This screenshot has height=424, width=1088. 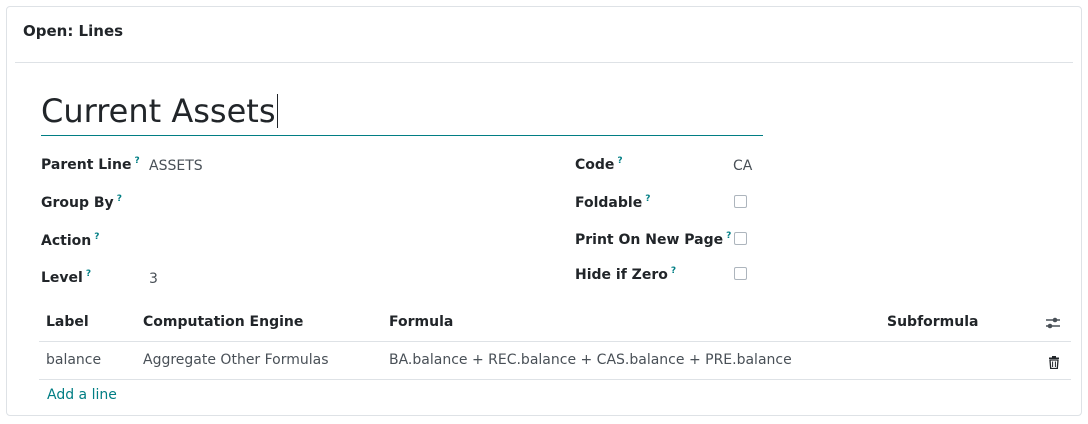 I want to click on add-line-link: Add a line, so click(x=82, y=395).